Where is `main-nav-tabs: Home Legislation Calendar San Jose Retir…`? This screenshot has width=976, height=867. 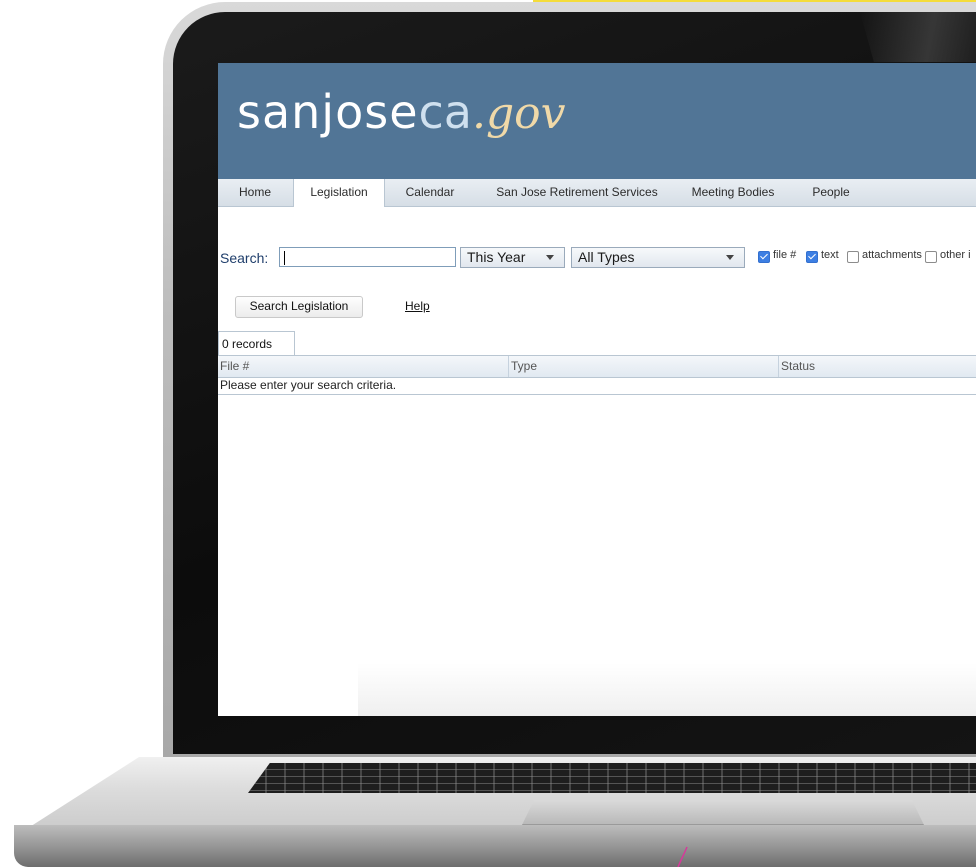
main-nav-tabs: Home Legislation Calendar San Jose Retir… is located at coordinates (597, 193).